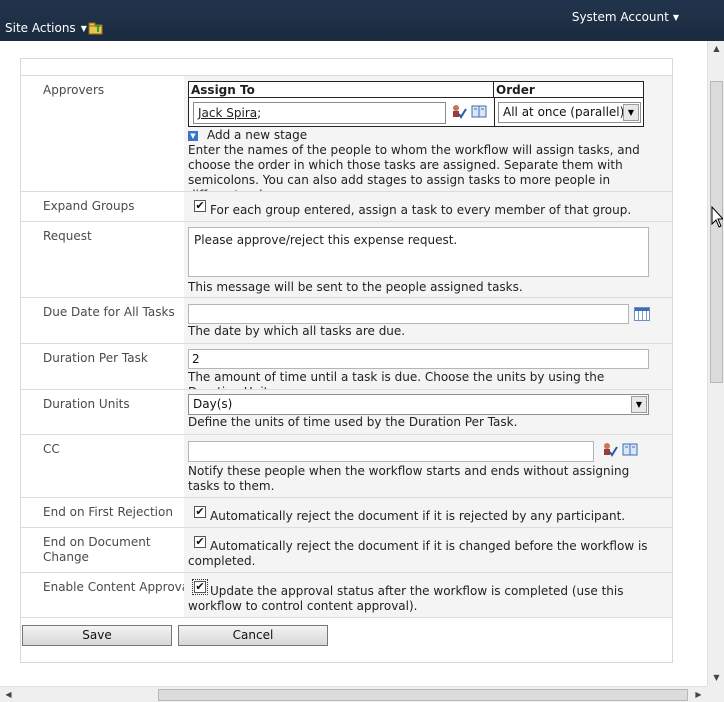 The height and width of the screenshot is (702, 724). What do you see at coordinates (391, 451) in the screenshot?
I see `cc-people-picker` at bounding box center [391, 451].